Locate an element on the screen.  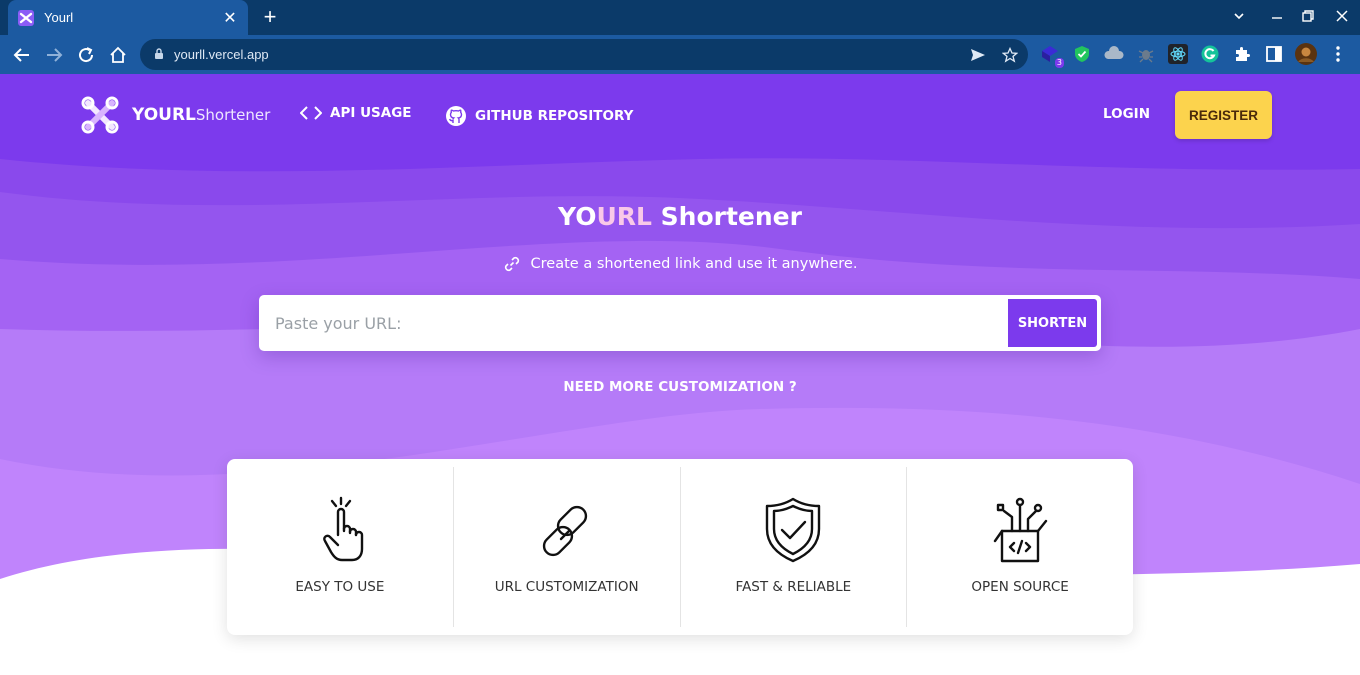
login-link: LOGIN is located at coordinates (1126, 114).